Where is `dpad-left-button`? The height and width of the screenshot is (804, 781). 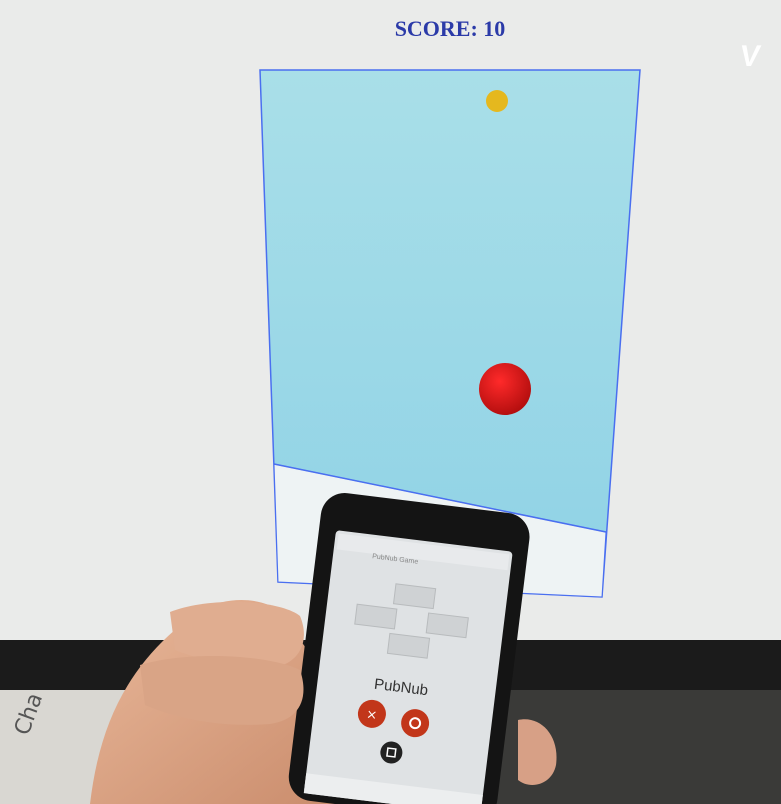
dpad-left-button is located at coordinates (376, 616).